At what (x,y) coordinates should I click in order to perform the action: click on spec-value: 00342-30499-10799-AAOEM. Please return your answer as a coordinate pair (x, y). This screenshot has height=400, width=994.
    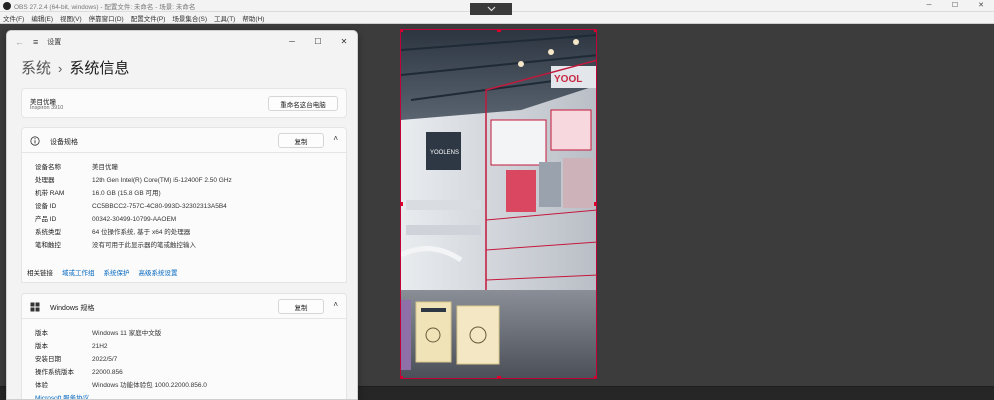
    Looking at the image, I should click on (134, 219).